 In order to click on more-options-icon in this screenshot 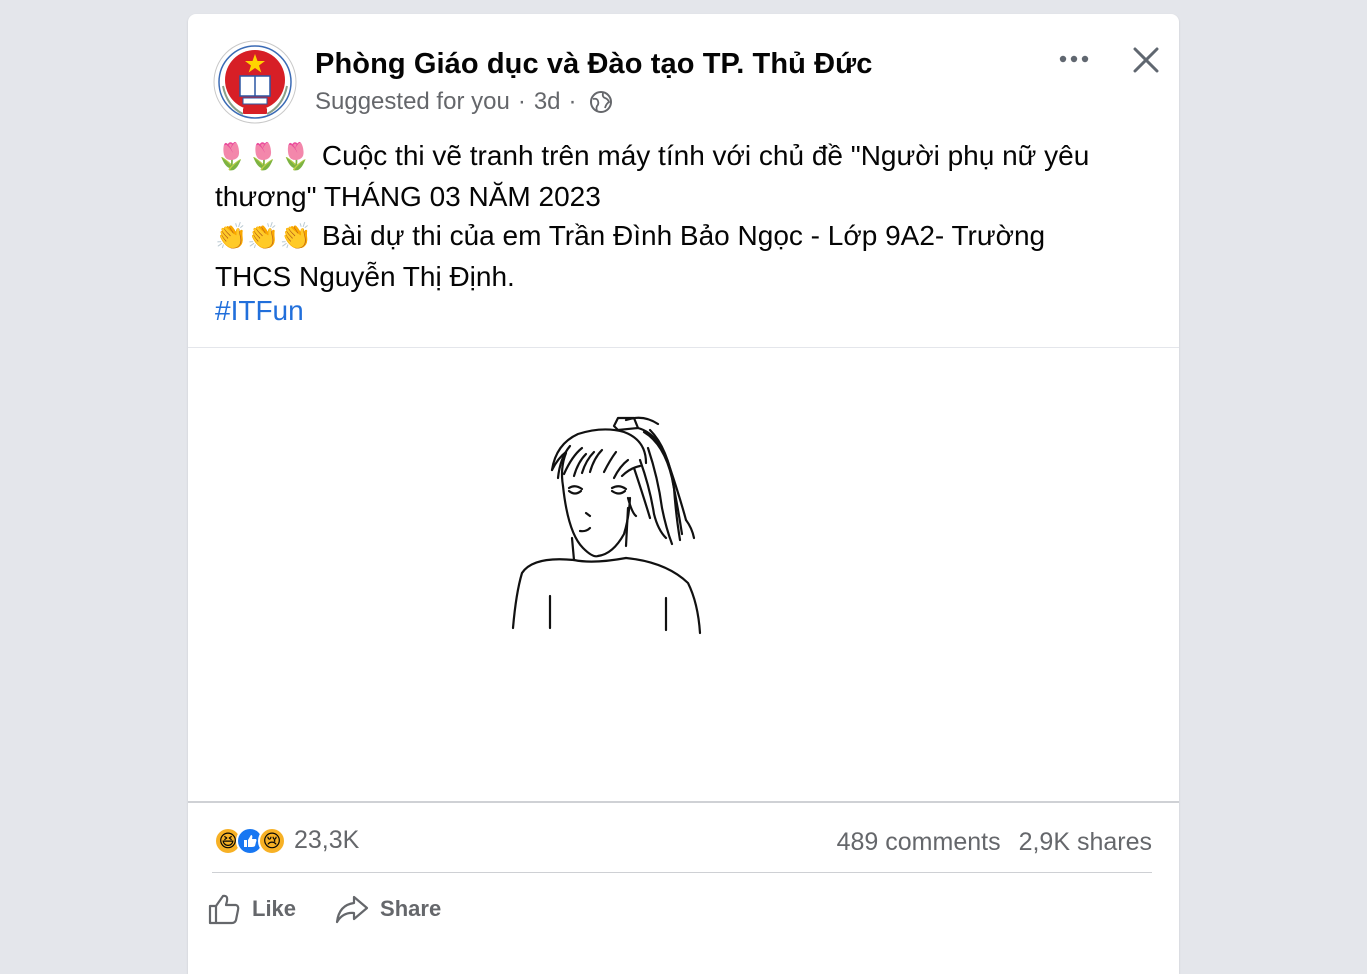, I will do `click(1074, 59)`.